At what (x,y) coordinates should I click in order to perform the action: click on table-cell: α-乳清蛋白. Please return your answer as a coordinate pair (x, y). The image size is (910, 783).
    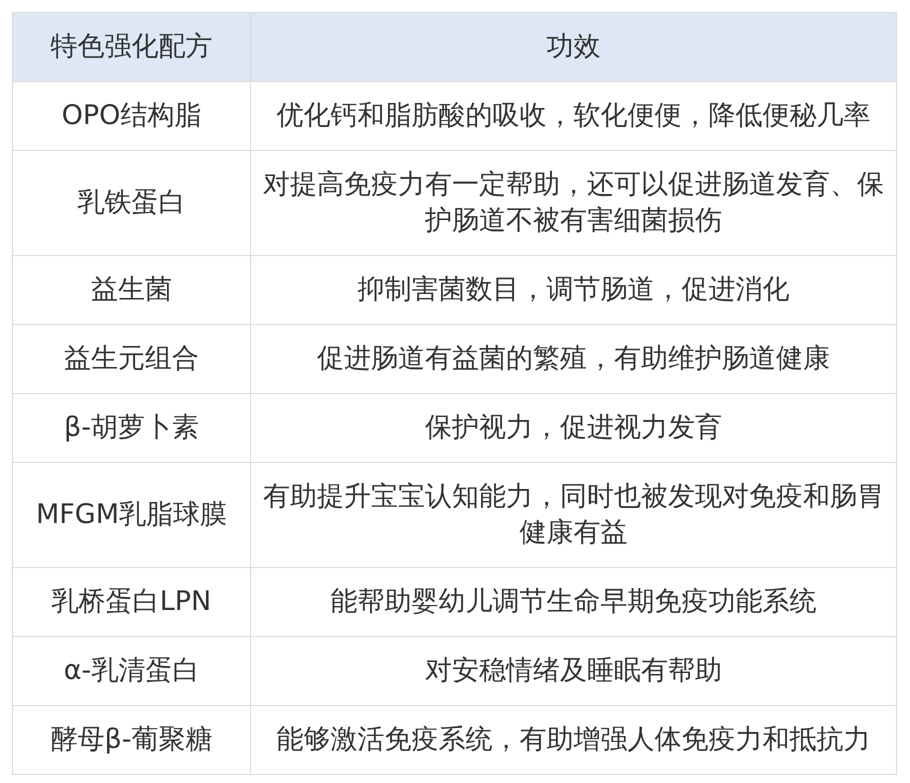
    Looking at the image, I should click on (131, 671).